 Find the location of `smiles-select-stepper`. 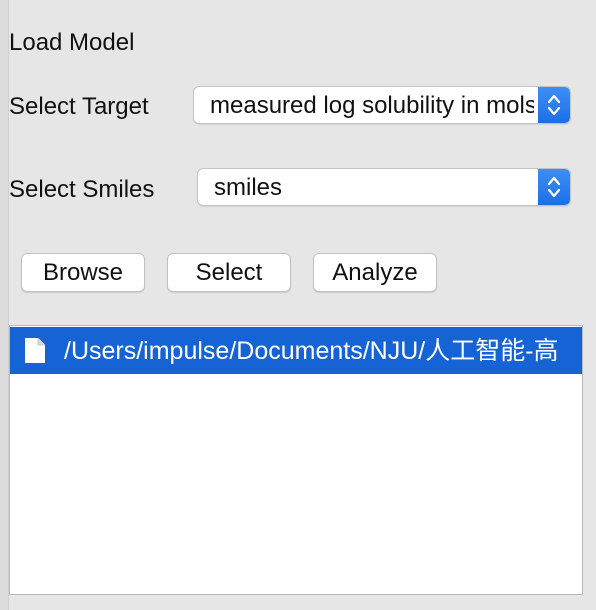

smiles-select-stepper is located at coordinates (554, 187).